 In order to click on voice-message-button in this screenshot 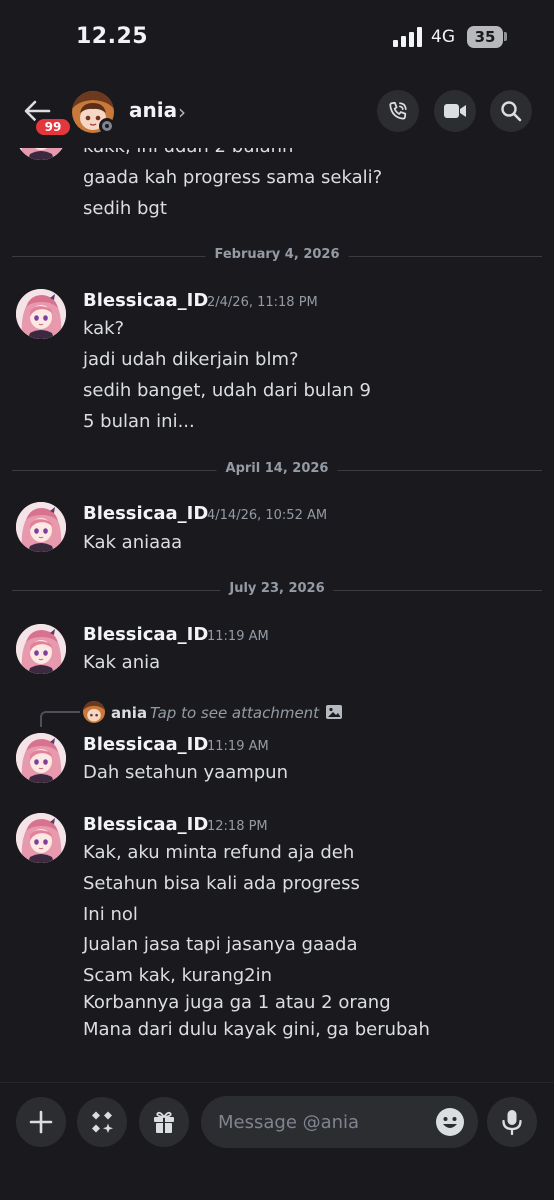, I will do `click(512, 1122)`.